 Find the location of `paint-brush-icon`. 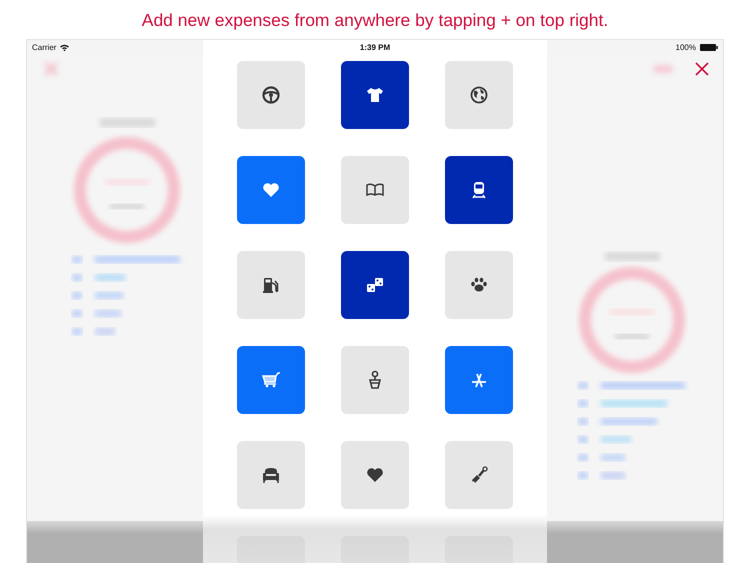

paint-brush-icon is located at coordinates (479, 475).